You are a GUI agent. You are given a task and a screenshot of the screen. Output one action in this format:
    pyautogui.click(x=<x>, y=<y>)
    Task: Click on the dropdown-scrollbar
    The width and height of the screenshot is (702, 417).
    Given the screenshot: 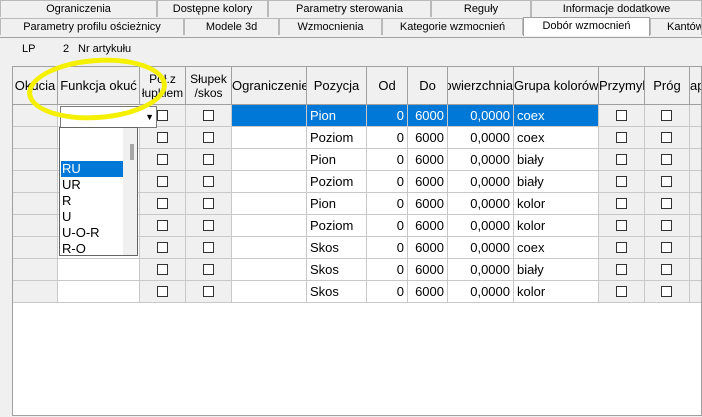 What is the action you would take?
    pyautogui.click(x=130, y=191)
    